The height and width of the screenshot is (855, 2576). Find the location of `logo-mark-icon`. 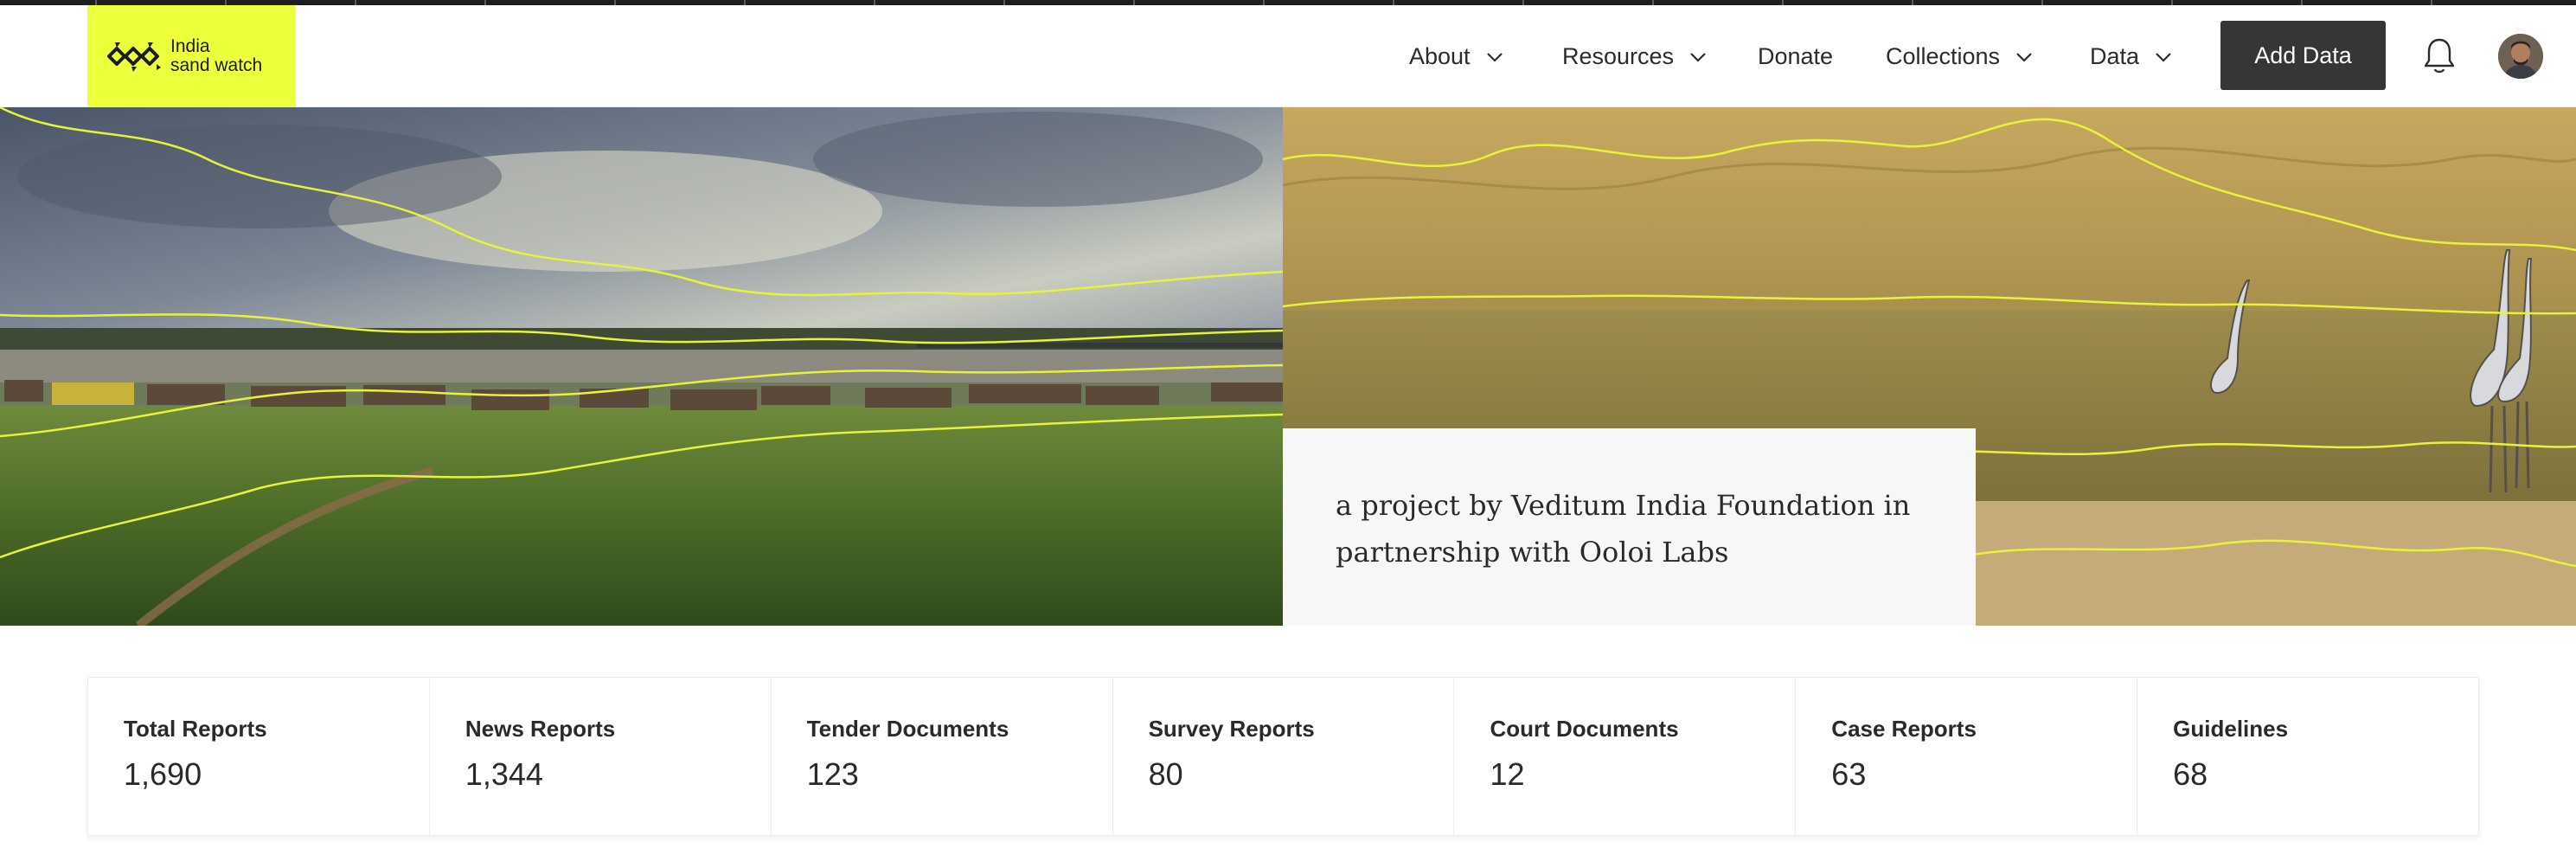

logo-mark-icon is located at coordinates (134, 57).